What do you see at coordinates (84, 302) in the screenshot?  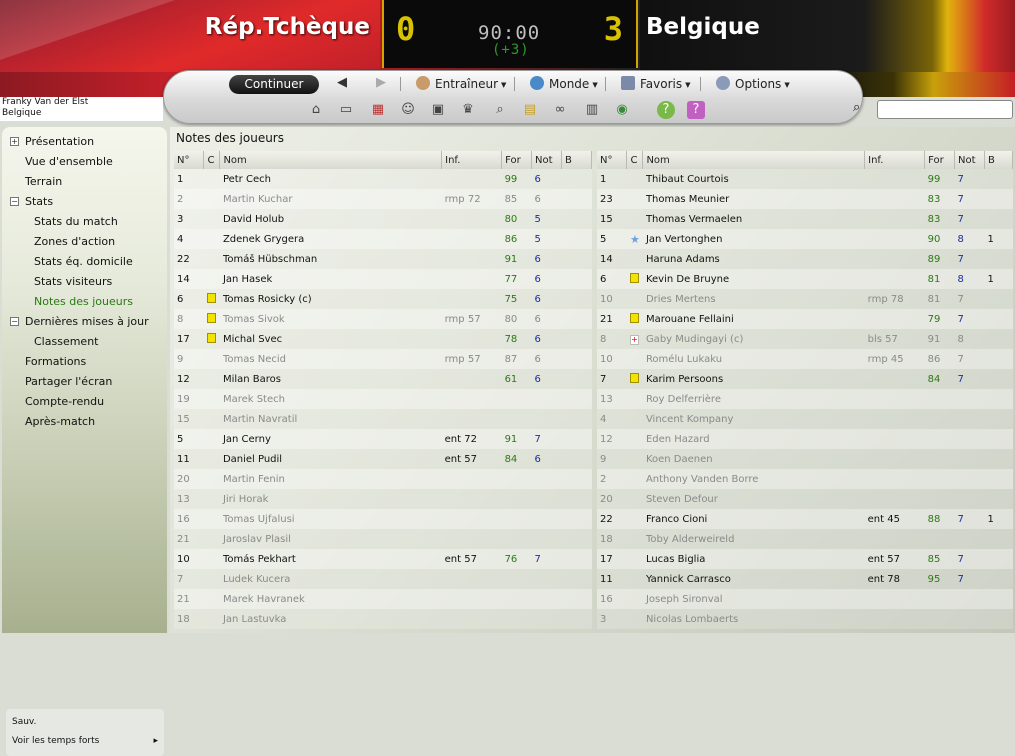 I see `sidebar-item-notes-des-joueurs: Notes des joueurs` at bounding box center [84, 302].